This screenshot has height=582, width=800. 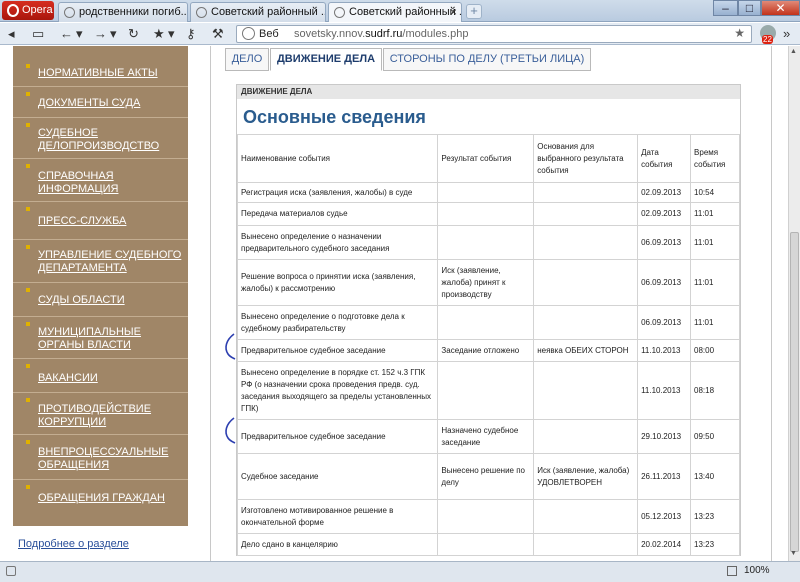 I want to click on address-field: Веб sovetsky.nnov.sudrf.ru/modules.php ★, so click(x=494, y=34).